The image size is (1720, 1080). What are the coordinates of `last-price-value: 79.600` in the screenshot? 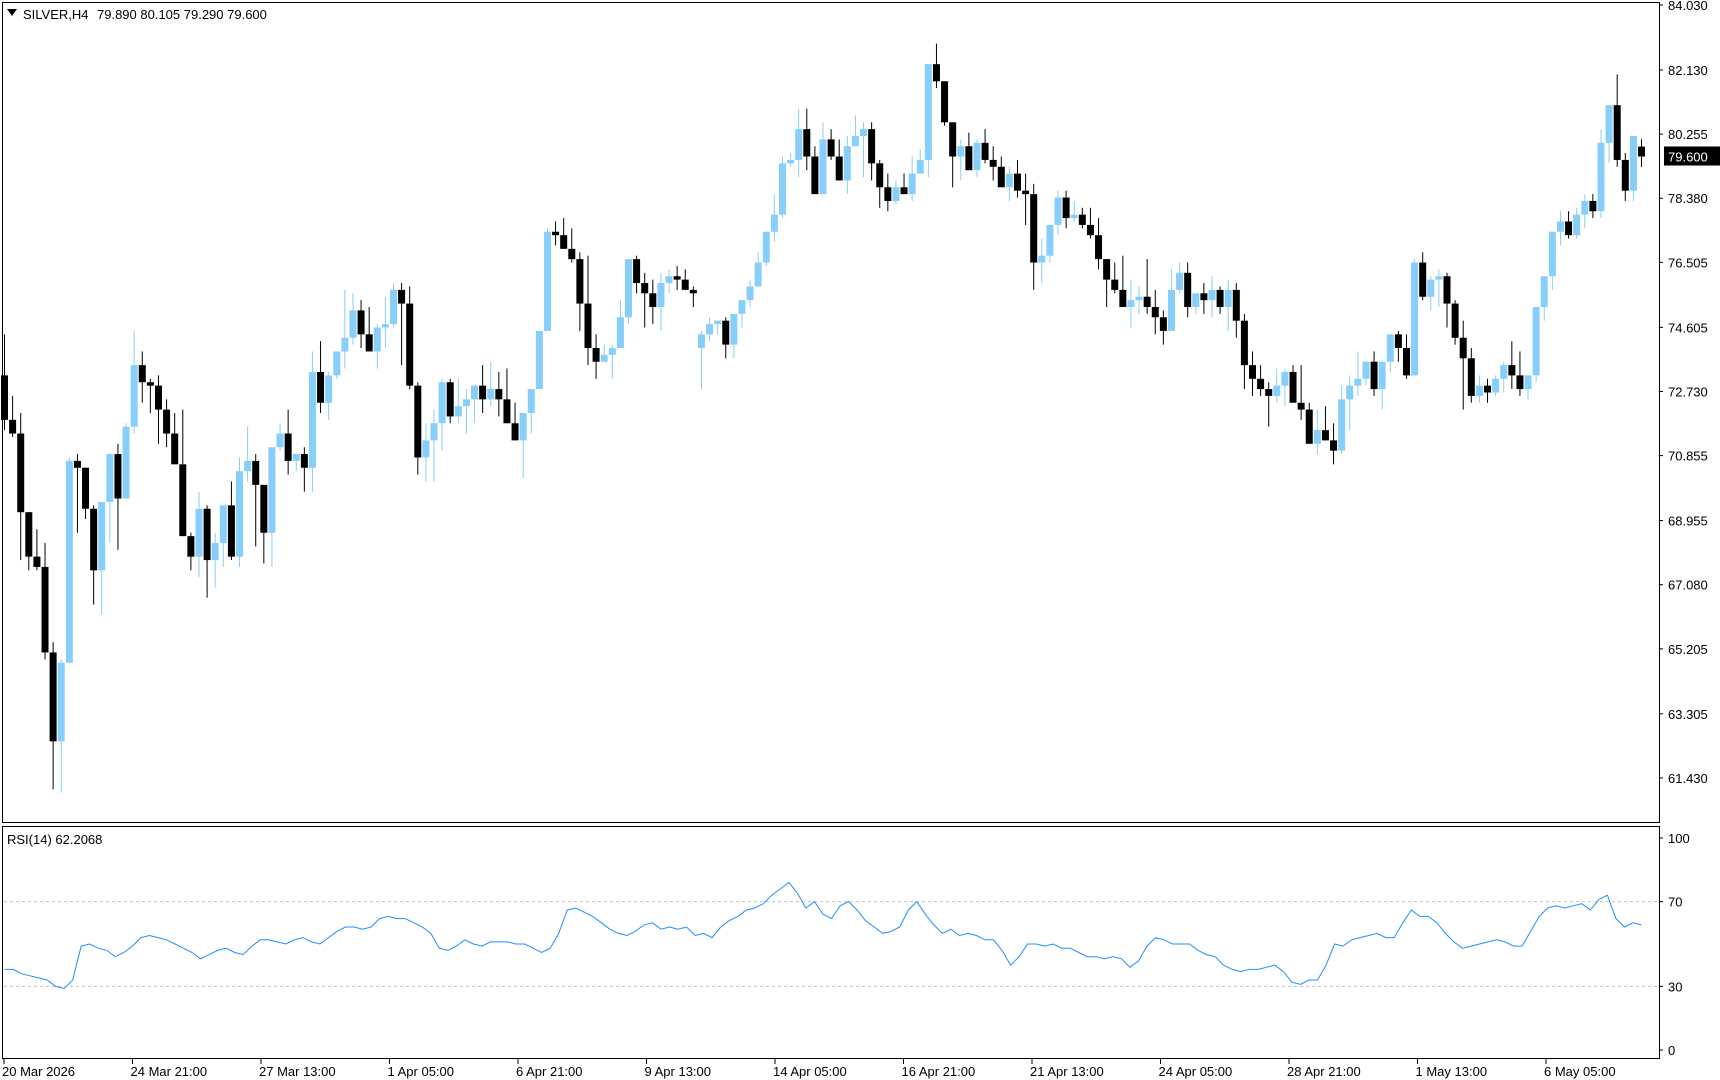 It's located at (1688, 157).